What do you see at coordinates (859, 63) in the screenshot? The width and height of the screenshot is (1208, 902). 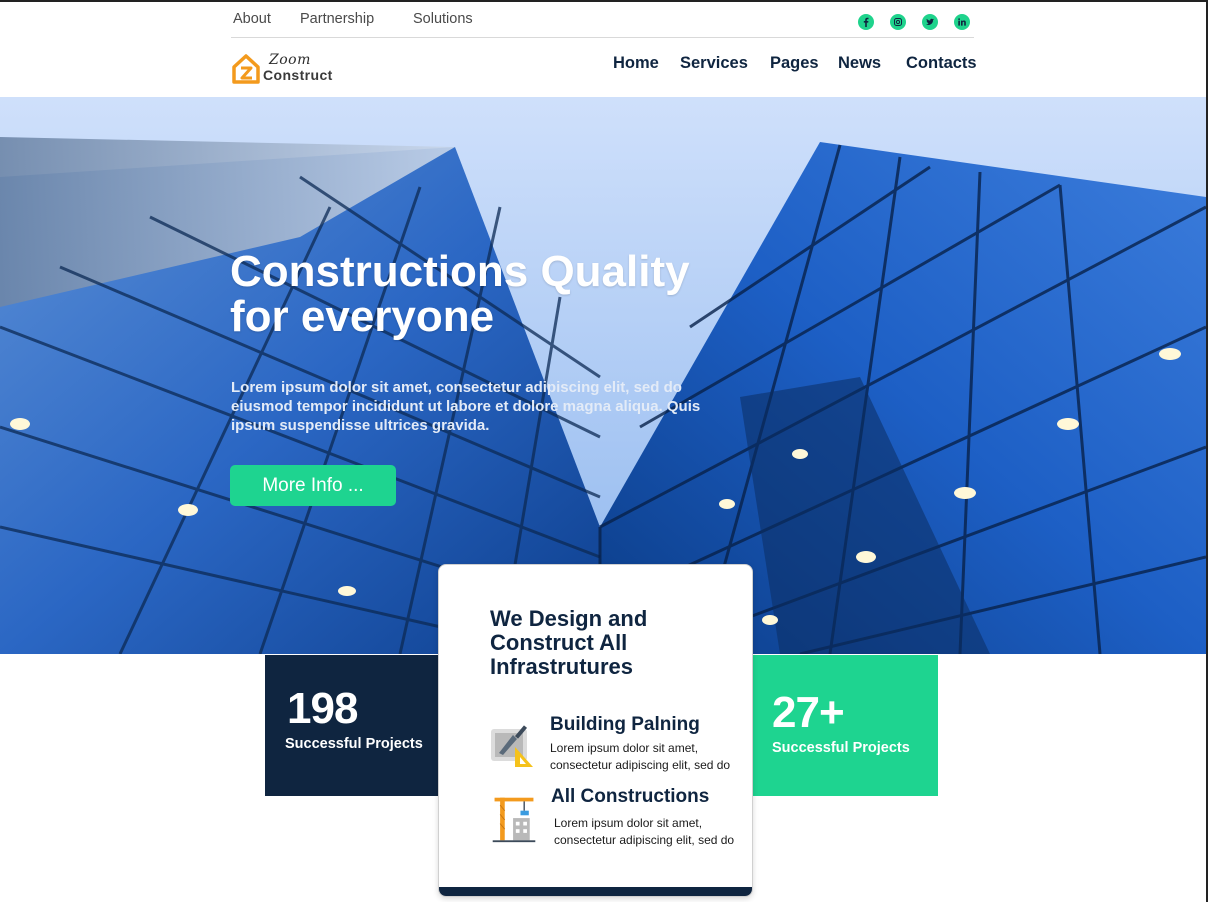 I see `nav-news: News` at bounding box center [859, 63].